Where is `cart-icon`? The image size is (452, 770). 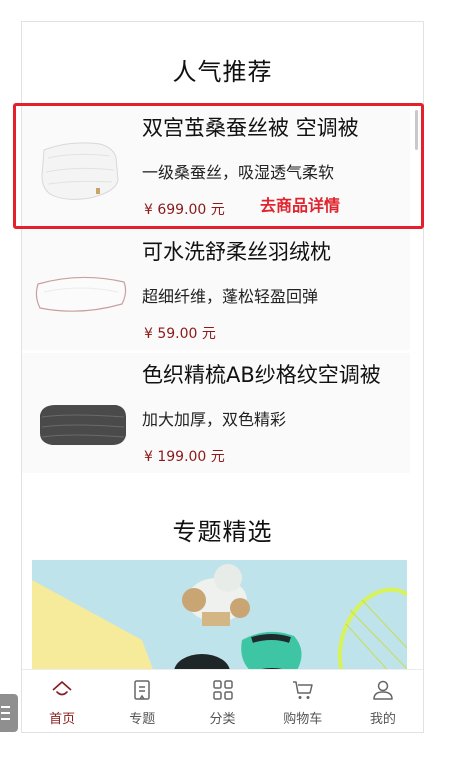 cart-icon is located at coordinates (302, 690).